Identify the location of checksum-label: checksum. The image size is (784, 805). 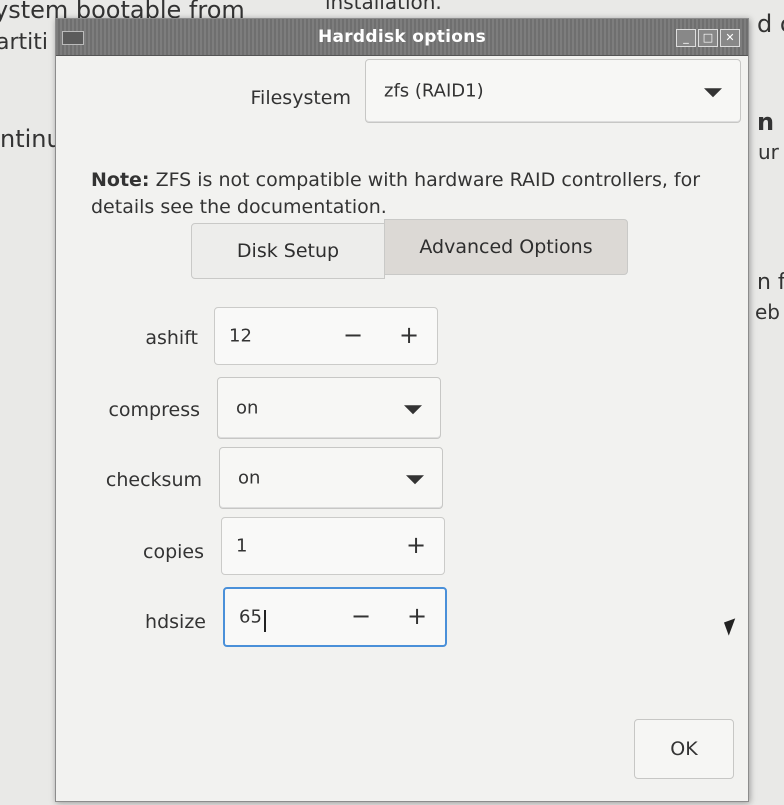
(153, 480).